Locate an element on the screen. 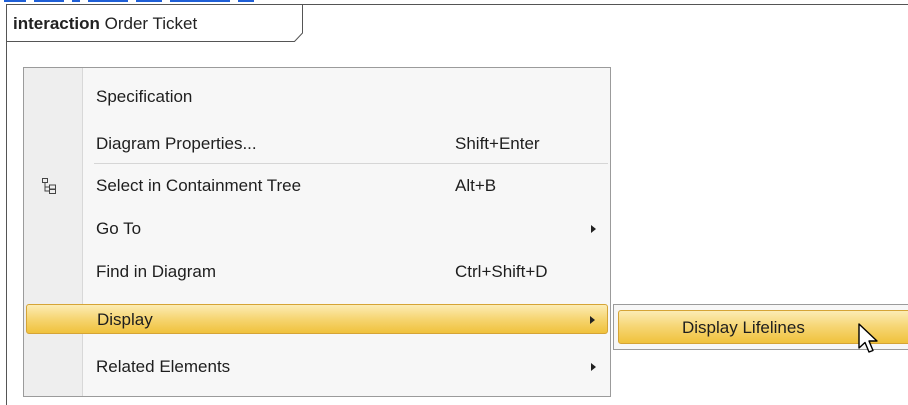 The image size is (908, 405). menu-item-select-in-containment-tree: Select in Containment Tree Alt+B is located at coordinates (317, 186).